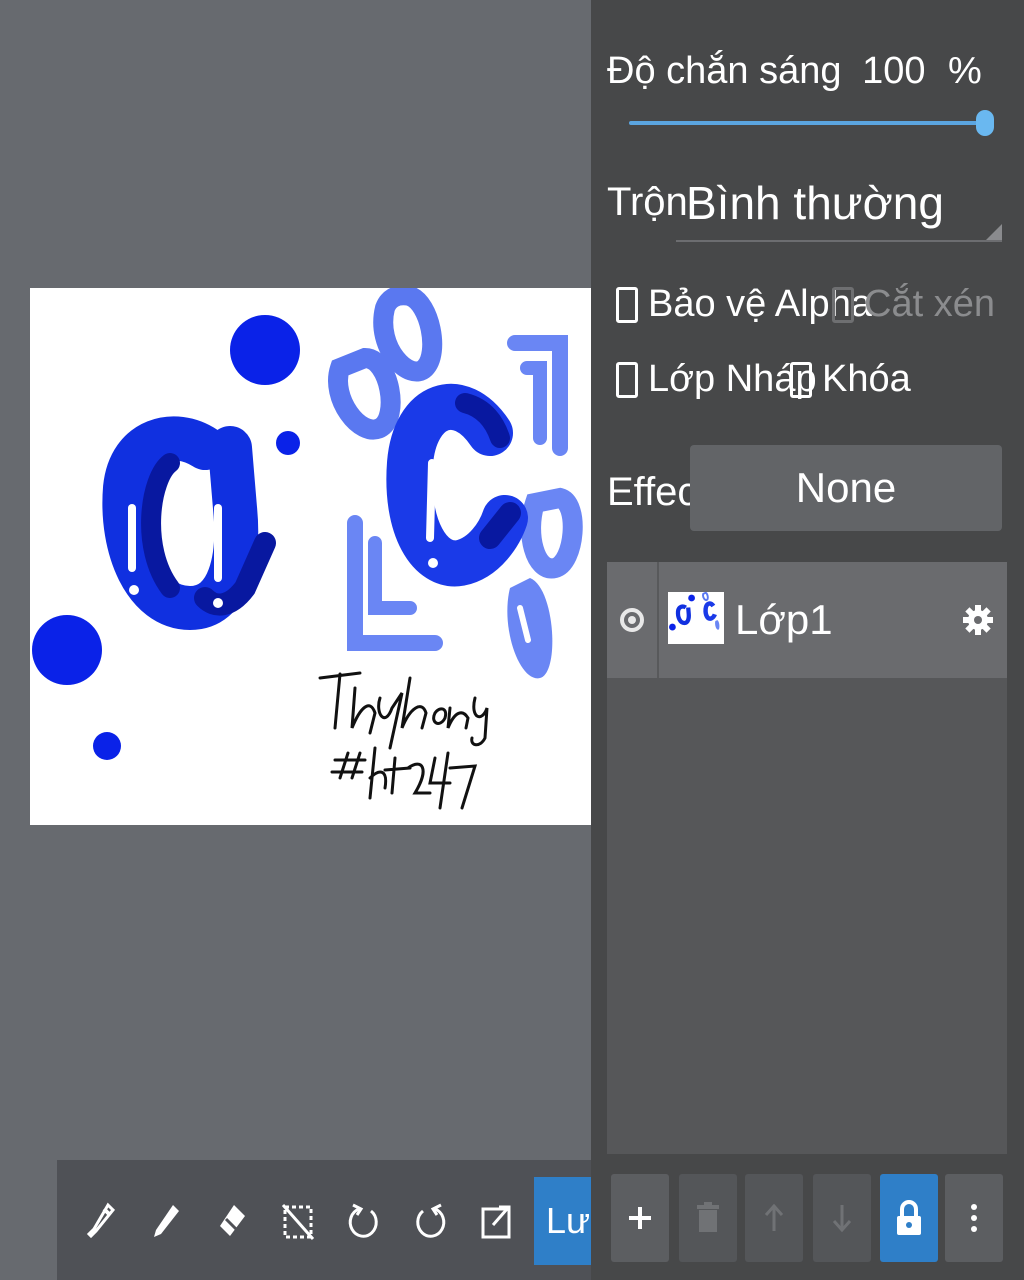  Describe the element at coordinates (807, 123) in the screenshot. I see `opacity-slider` at that location.